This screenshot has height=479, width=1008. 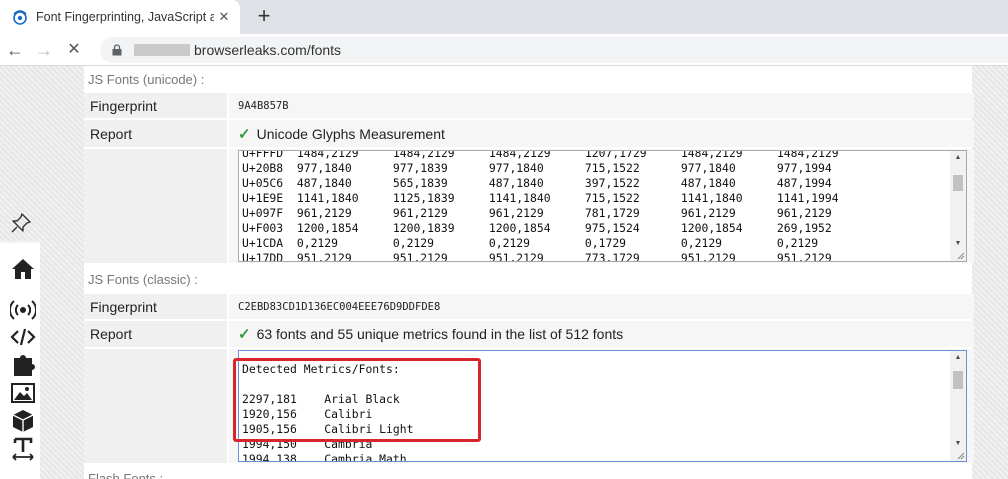 I want to click on blurred-region, so click(x=162, y=50).